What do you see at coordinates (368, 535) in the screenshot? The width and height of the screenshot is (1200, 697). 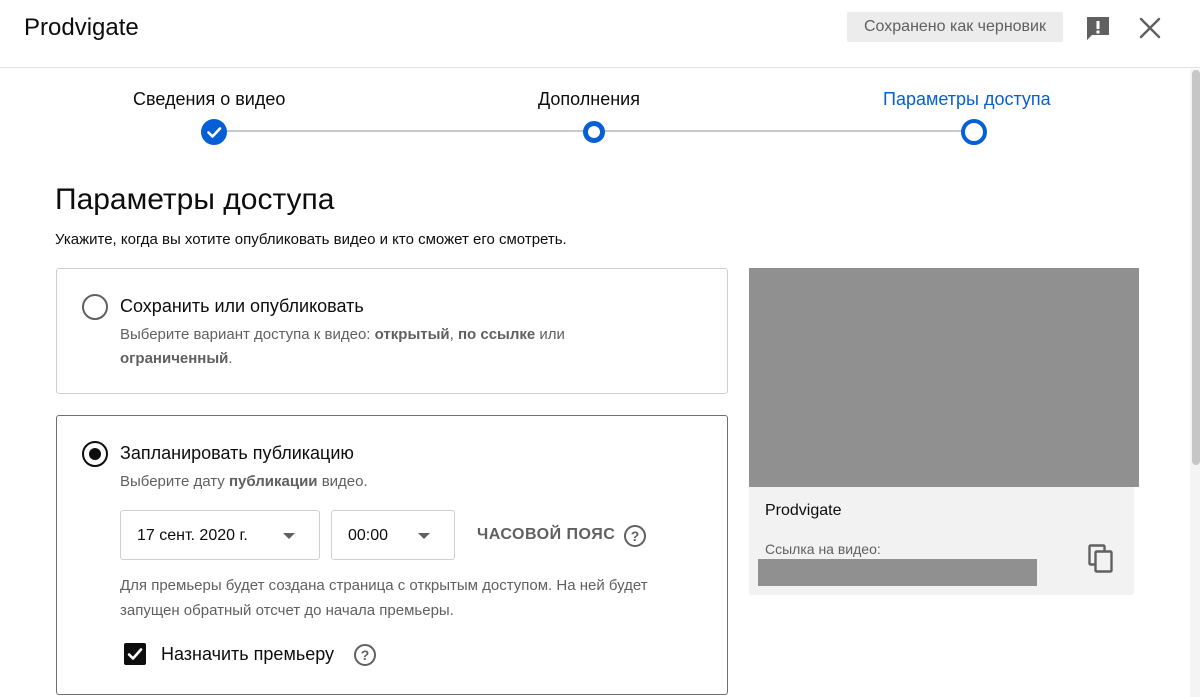 I see `time-value: 00:00` at bounding box center [368, 535].